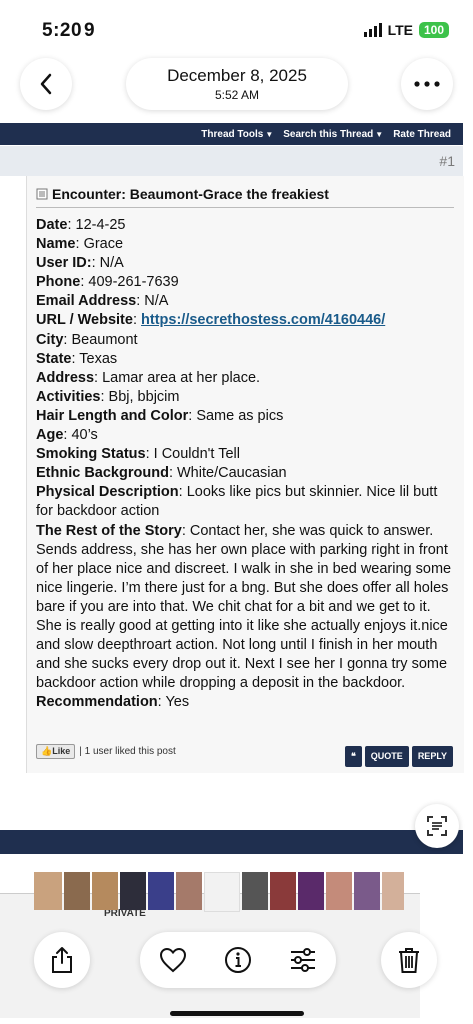  What do you see at coordinates (69, 30) in the screenshot?
I see `status-time: 5:20 9` at bounding box center [69, 30].